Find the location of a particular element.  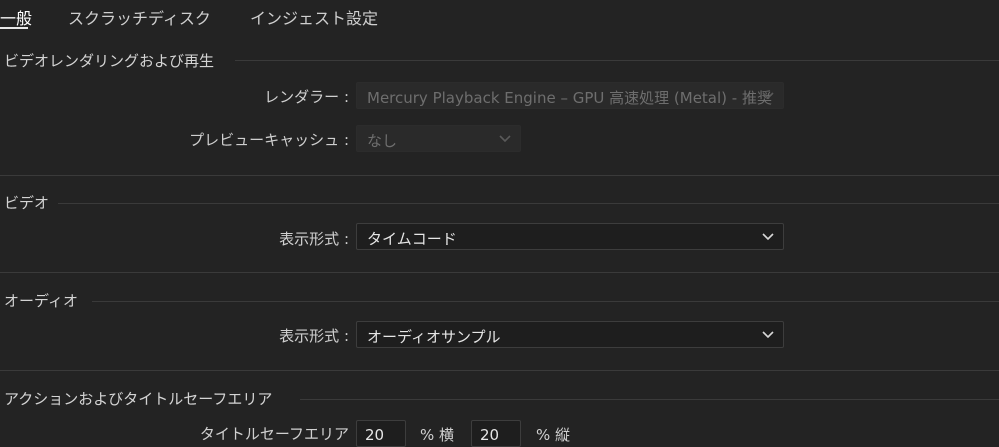

title-safe-horizontal-unit: % 横 is located at coordinates (437, 435).